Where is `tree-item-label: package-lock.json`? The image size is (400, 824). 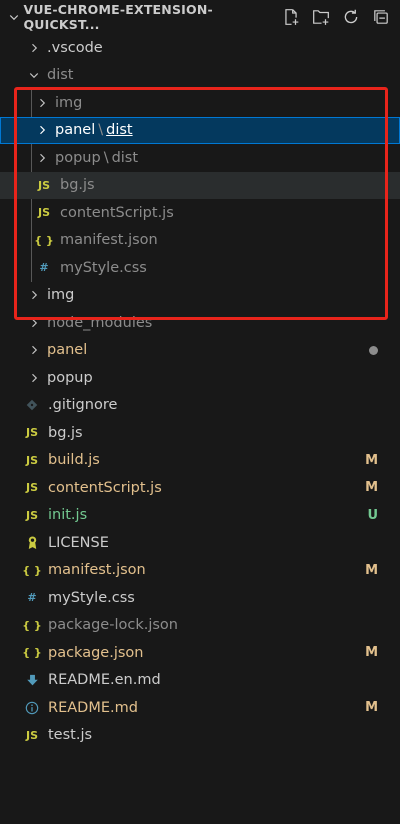 tree-item-label: package-lock.json is located at coordinates (113, 625).